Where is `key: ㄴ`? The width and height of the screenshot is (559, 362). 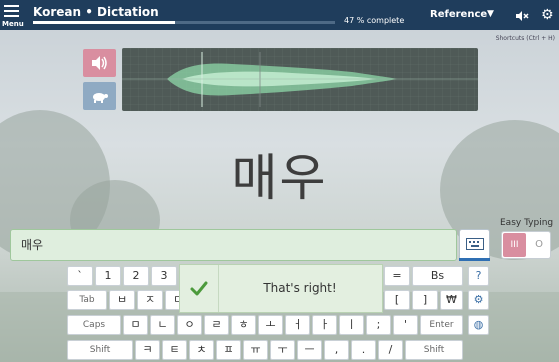
key: ㄴ is located at coordinates (162, 325).